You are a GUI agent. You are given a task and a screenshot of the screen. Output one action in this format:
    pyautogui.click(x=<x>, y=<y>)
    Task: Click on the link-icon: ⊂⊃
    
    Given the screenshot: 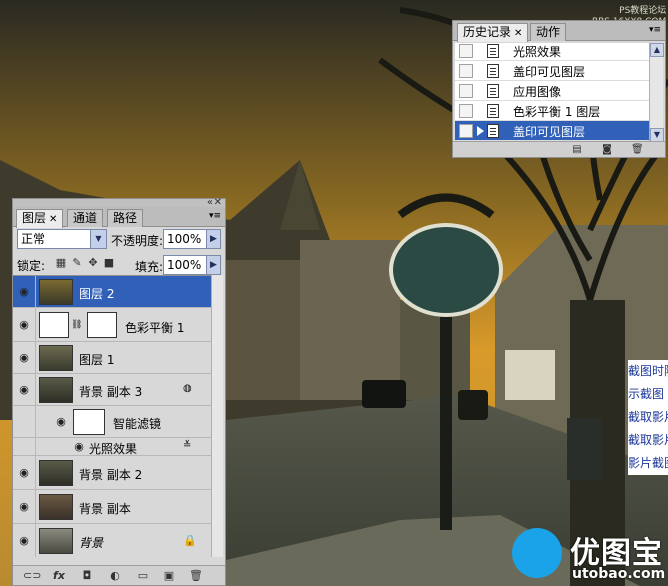 What is the action you would take?
    pyautogui.click(x=32, y=575)
    